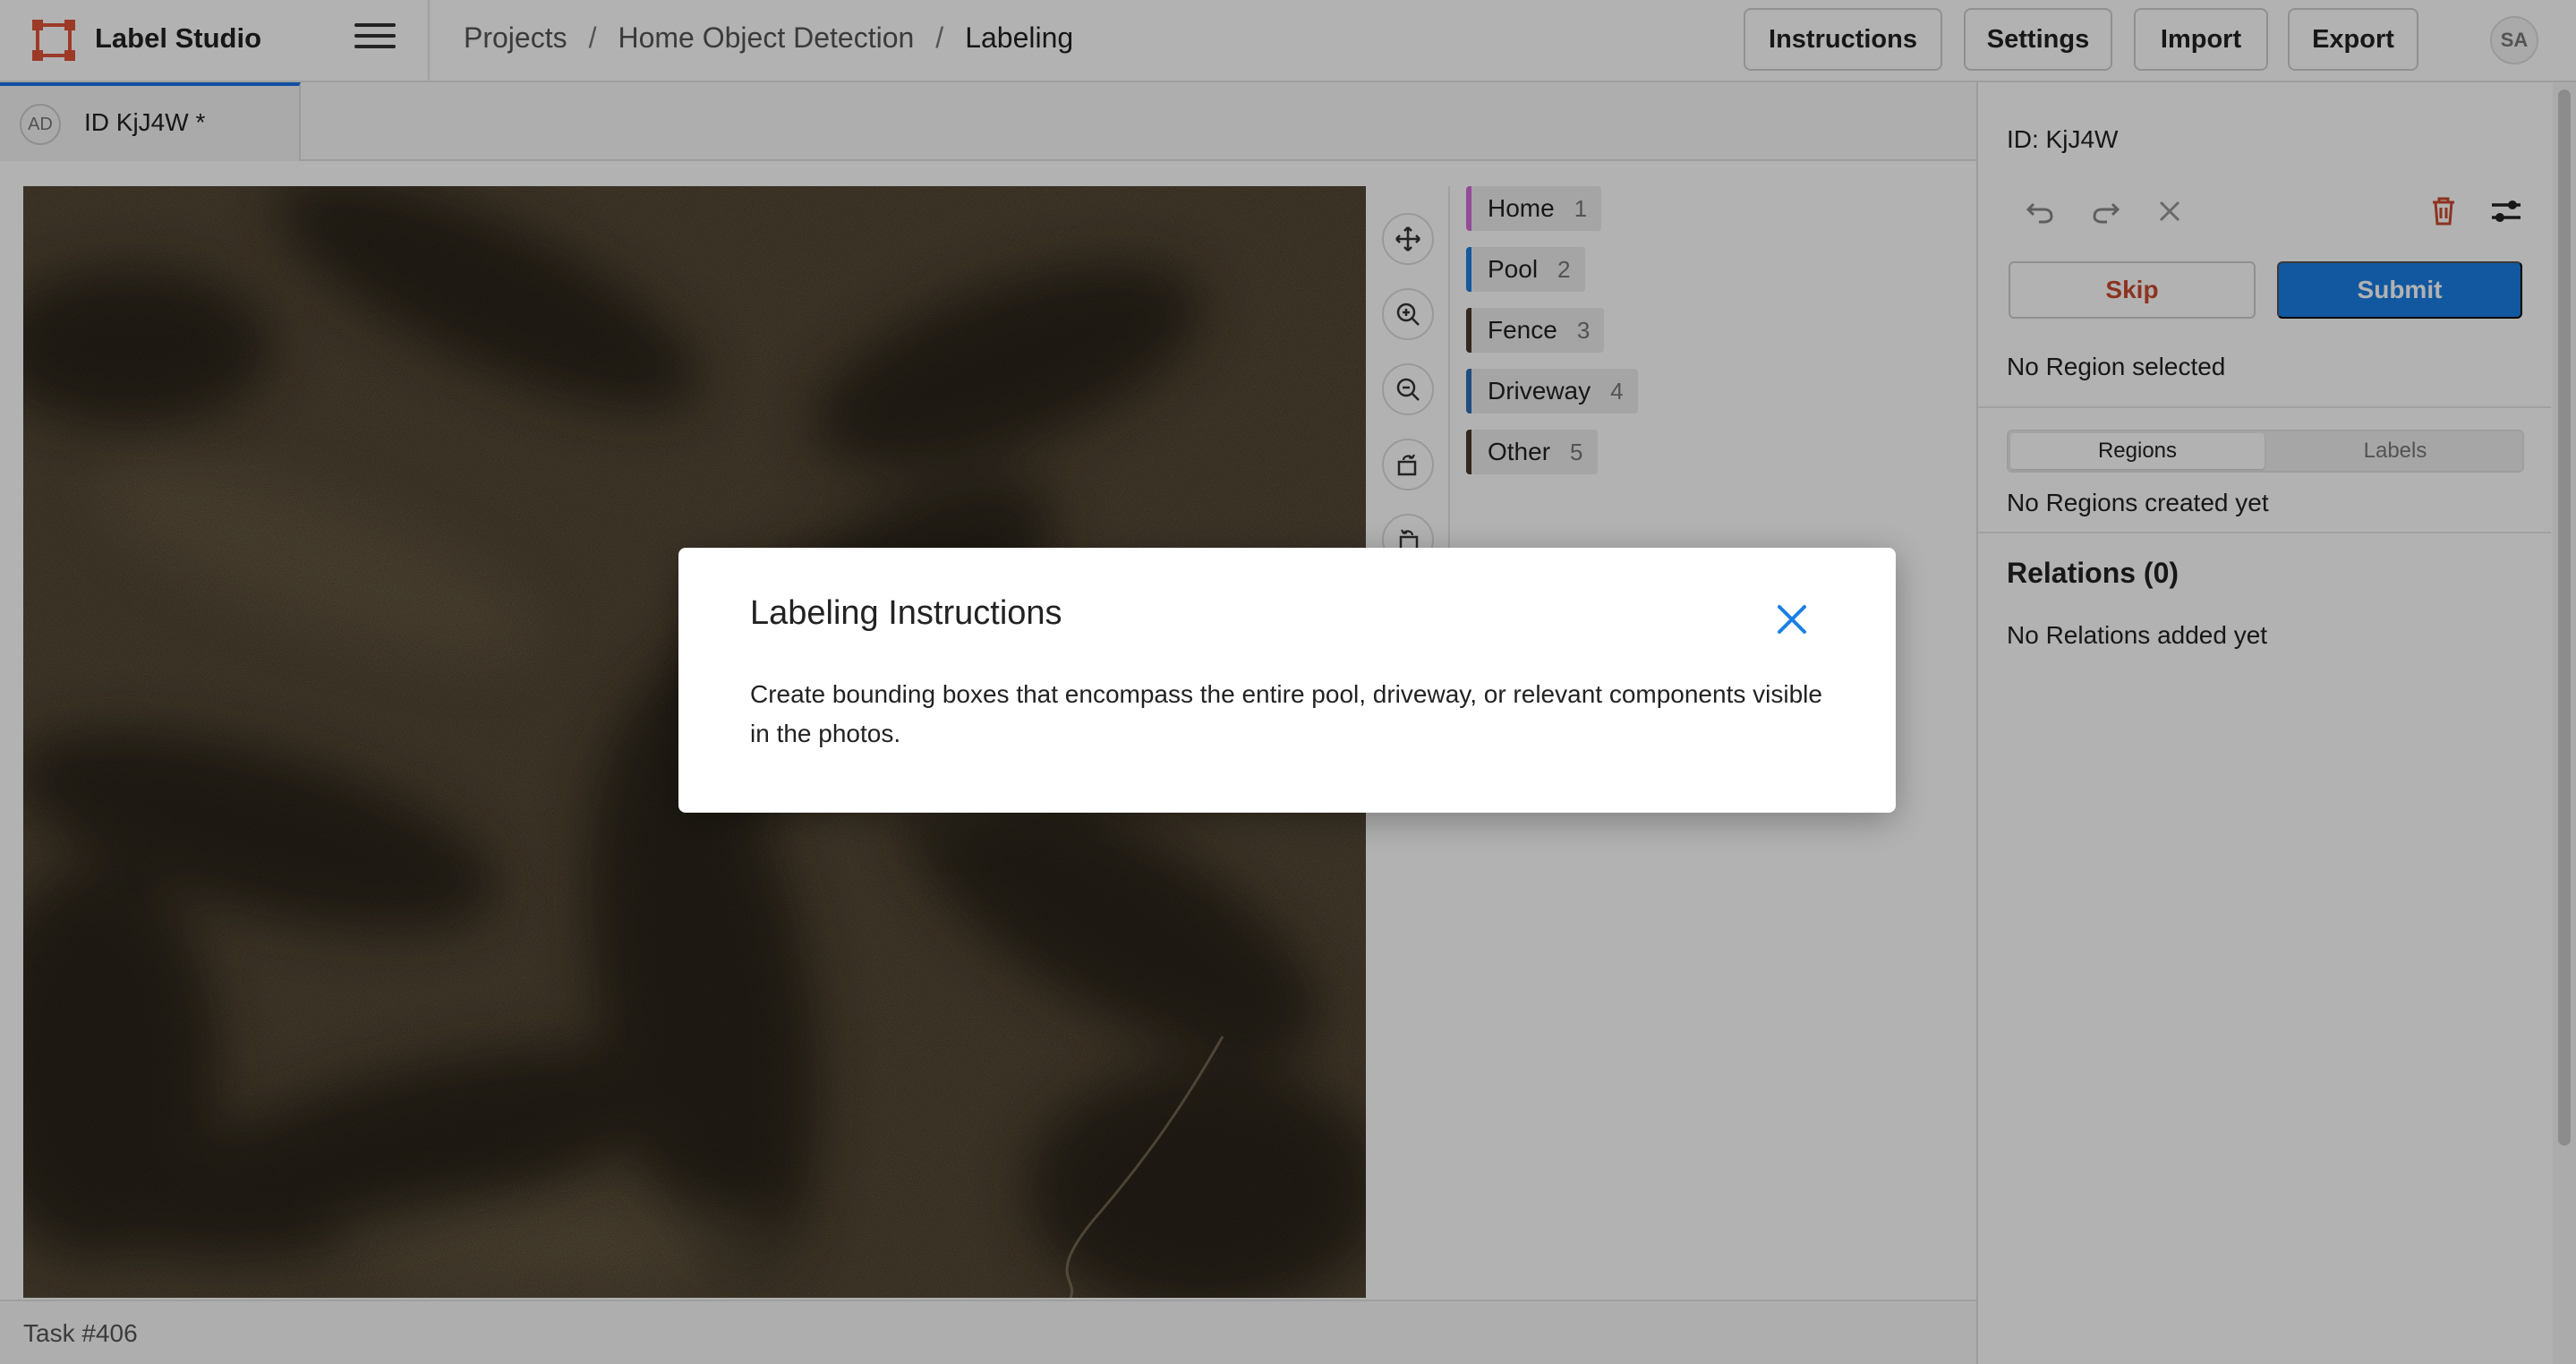 The image size is (2576, 1364). What do you see at coordinates (906, 613) in the screenshot?
I see `modal-title: Labeling Instructions` at bounding box center [906, 613].